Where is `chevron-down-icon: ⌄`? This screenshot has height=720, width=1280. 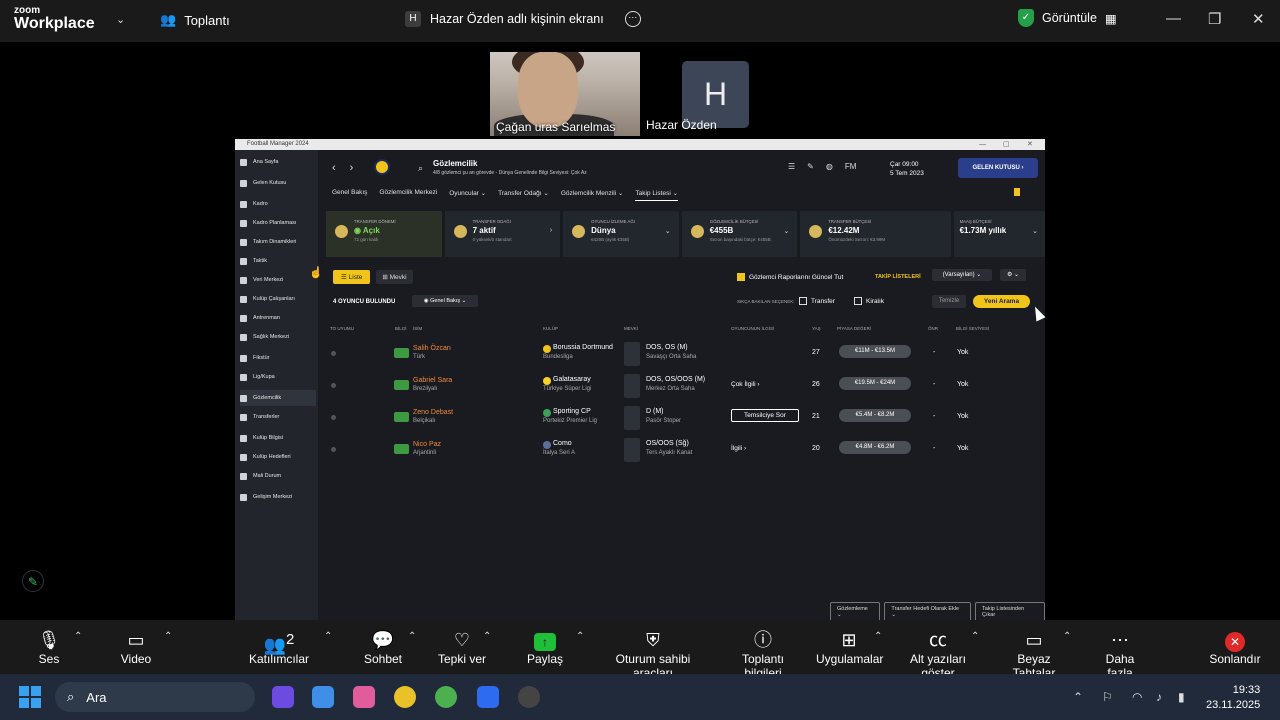
chevron-down-icon: ⌄ is located at coordinates (120, 19).